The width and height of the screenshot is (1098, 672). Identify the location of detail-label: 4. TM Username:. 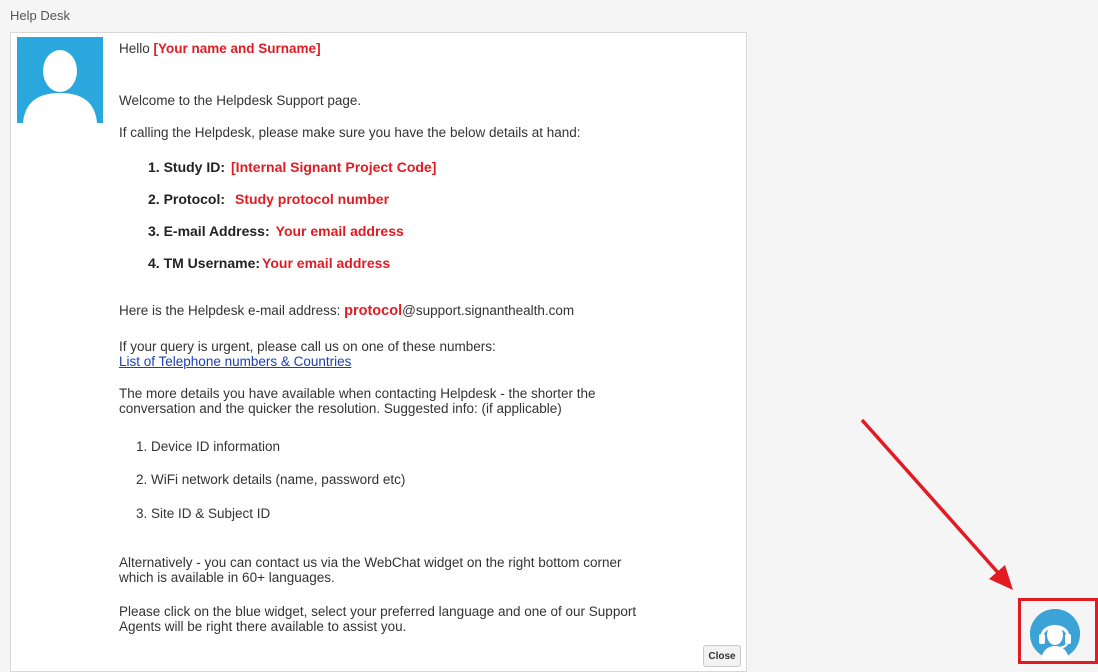
(204, 263).